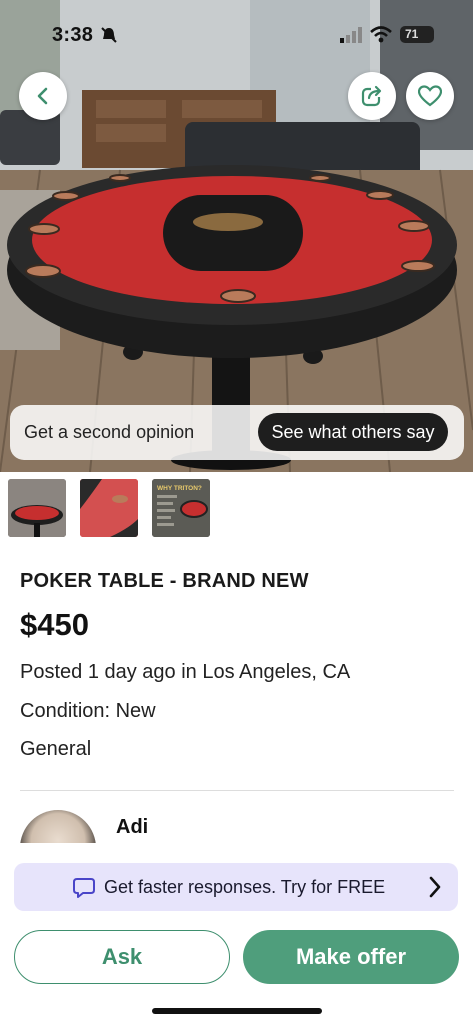  I want to click on category-info: General, so click(55, 749).